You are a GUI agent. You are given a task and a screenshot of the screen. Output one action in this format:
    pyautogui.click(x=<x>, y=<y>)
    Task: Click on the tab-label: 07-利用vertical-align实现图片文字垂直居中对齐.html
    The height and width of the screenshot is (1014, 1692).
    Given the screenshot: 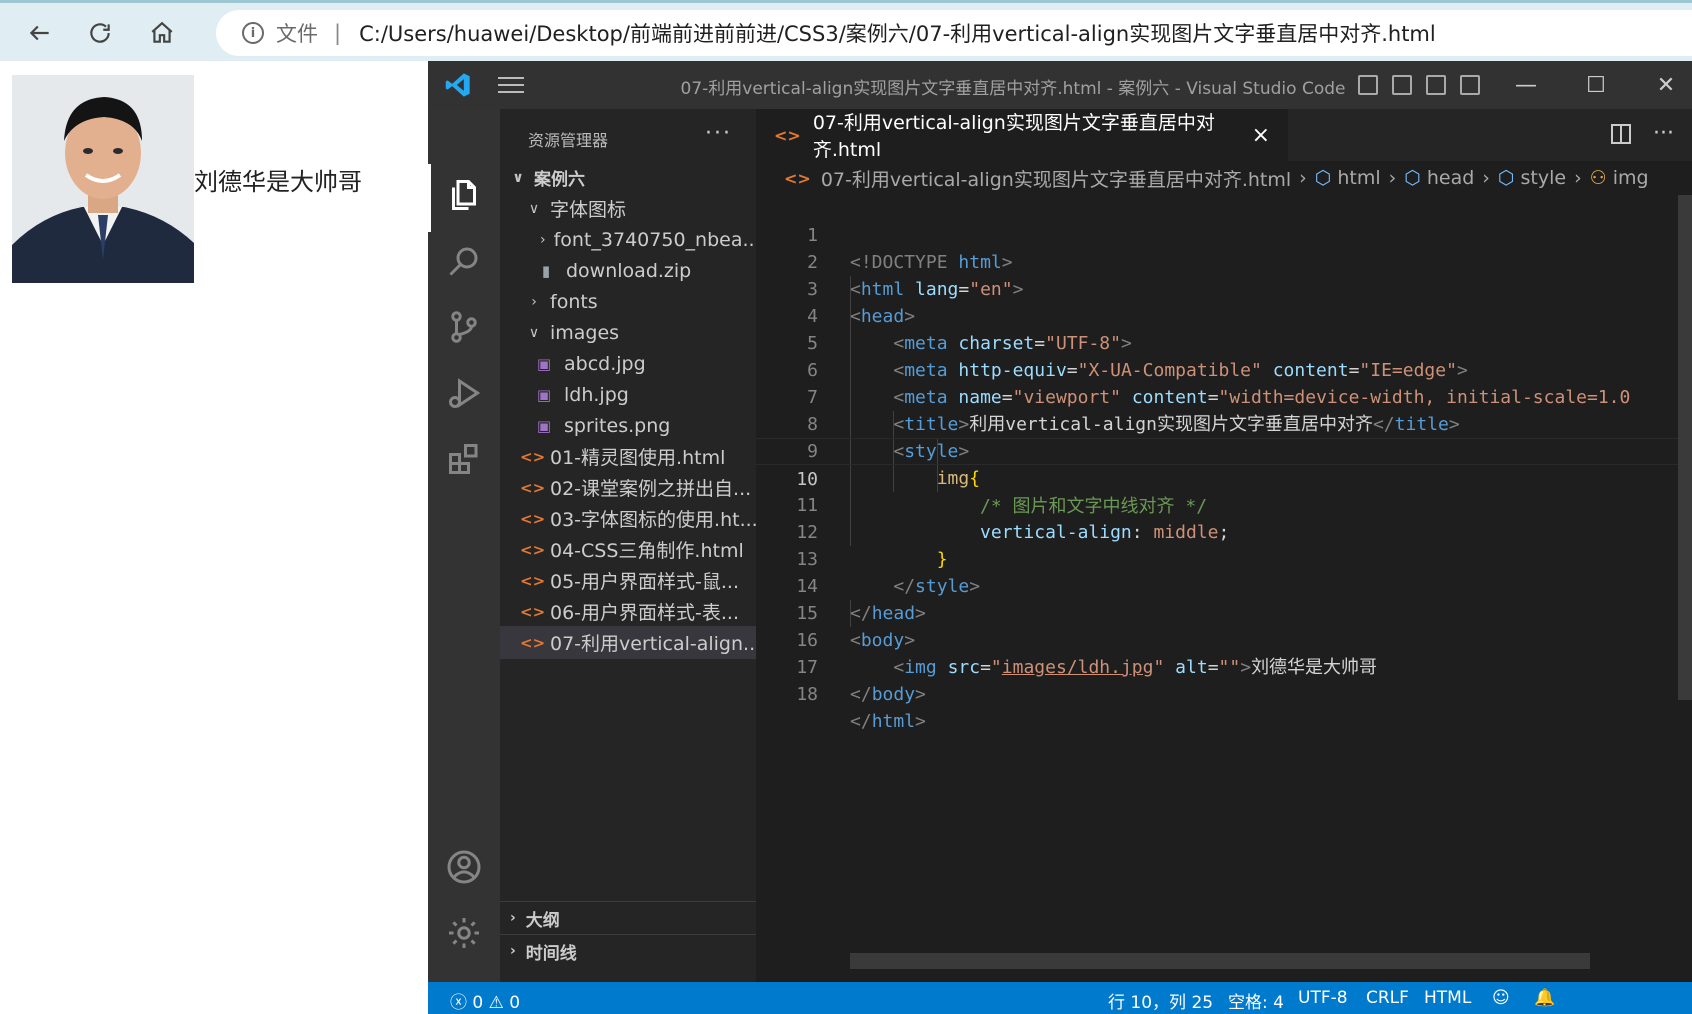 What is the action you would take?
    pyautogui.click(x=1013, y=136)
    